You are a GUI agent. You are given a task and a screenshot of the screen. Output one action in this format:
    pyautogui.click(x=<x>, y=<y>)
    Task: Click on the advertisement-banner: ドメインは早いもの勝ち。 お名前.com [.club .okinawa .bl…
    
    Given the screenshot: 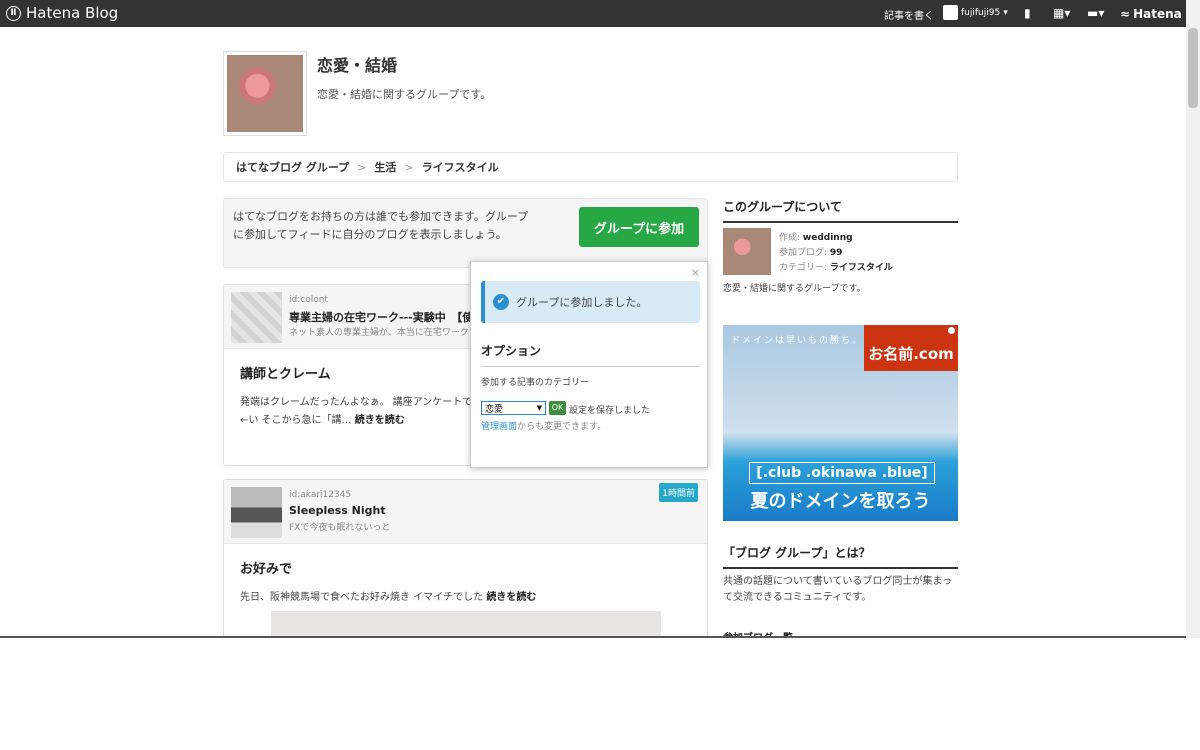 What is the action you would take?
    pyautogui.click(x=840, y=423)
    